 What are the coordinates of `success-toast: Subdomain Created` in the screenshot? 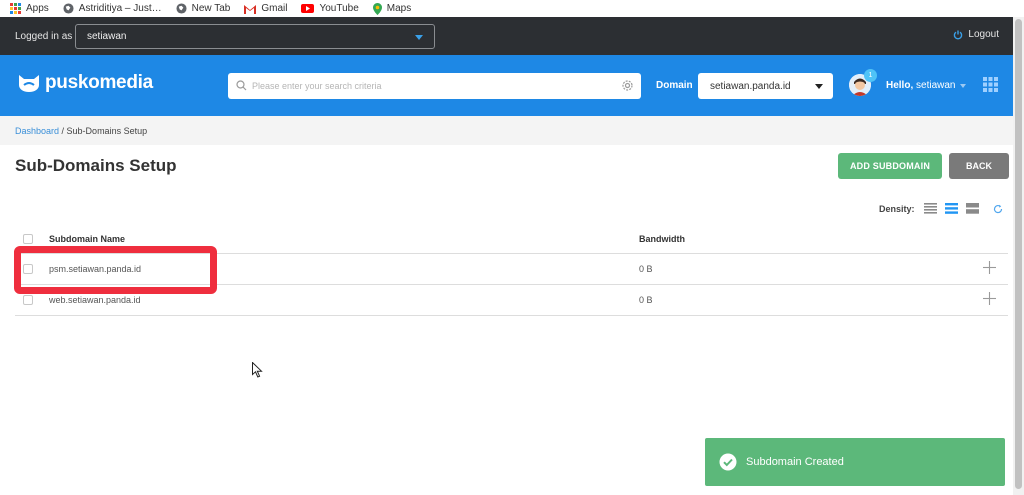 It's located at (855, 462).